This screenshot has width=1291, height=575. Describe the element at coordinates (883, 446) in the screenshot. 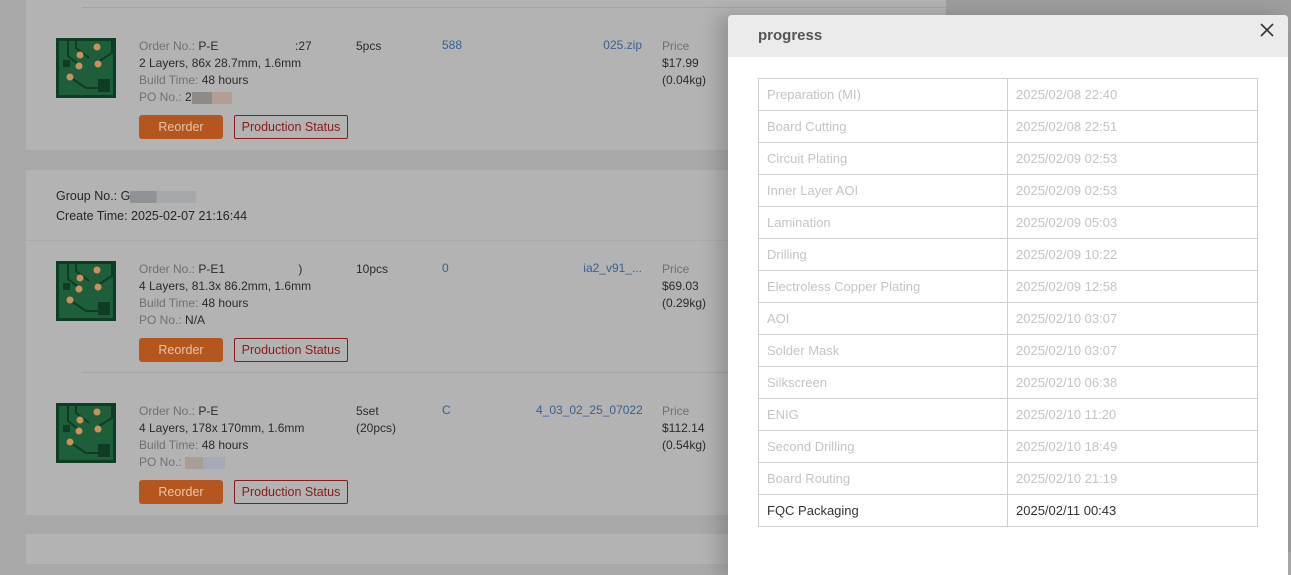

I see `progress-step-name: Second Drilling` at that location.